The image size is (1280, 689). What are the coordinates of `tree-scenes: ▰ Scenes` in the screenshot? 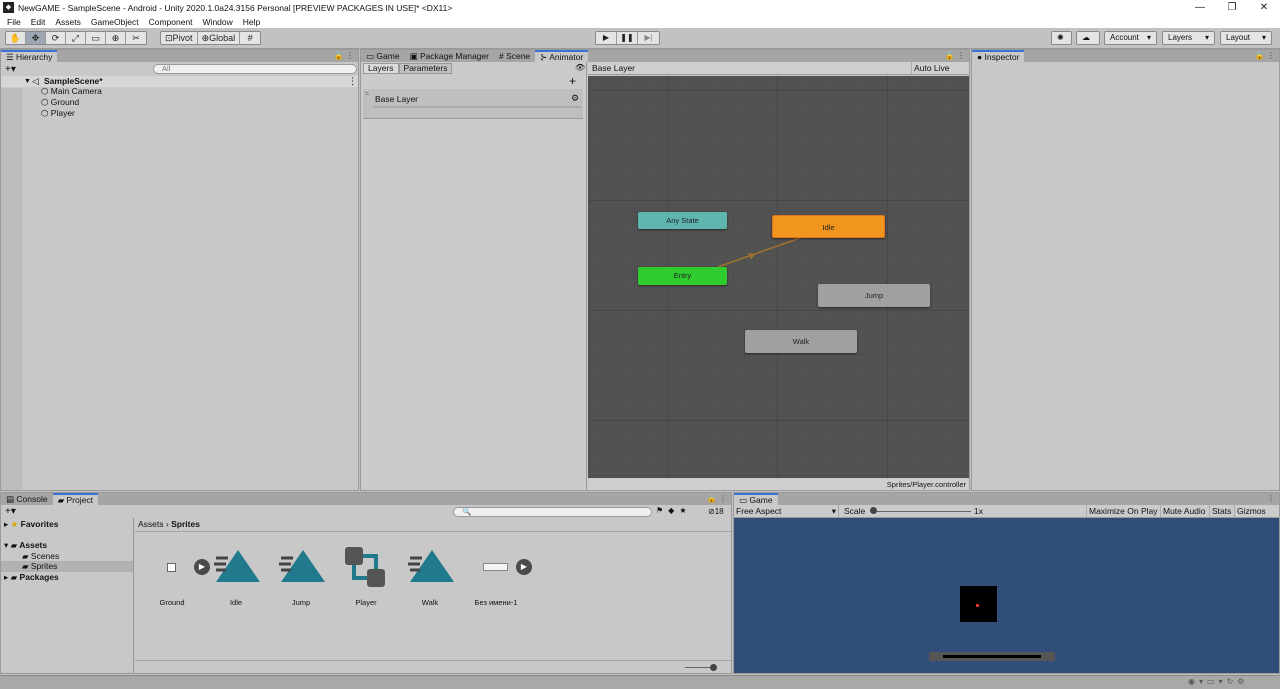 It's located at (40, 556).